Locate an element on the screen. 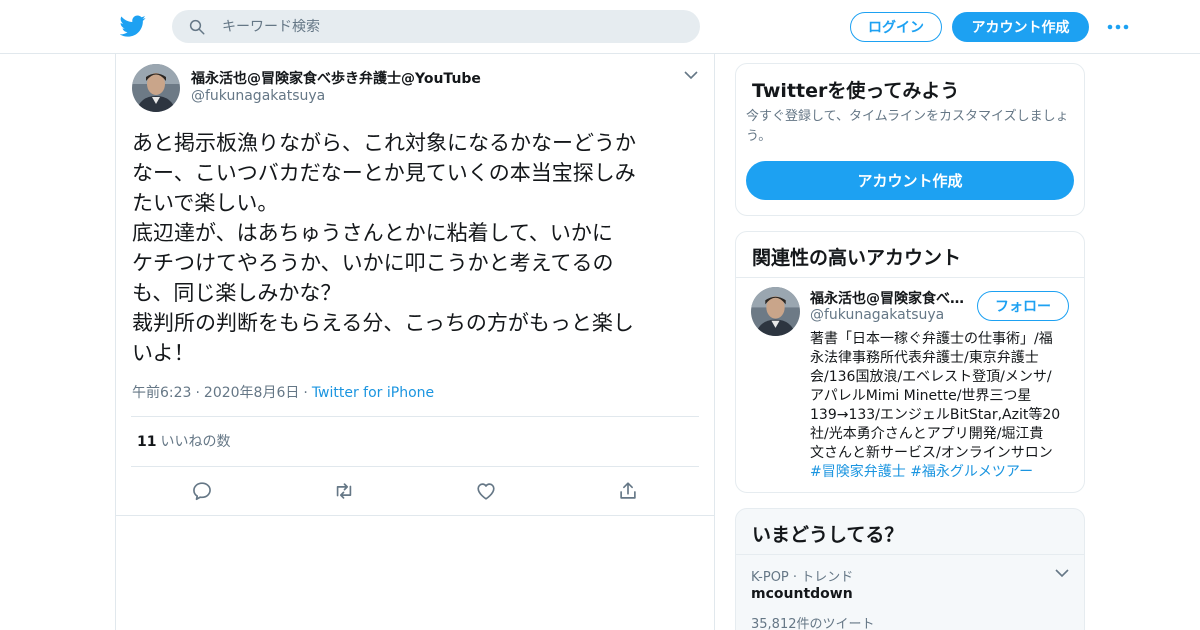 The height and width of the screenshot is (630, 1200). bio-line: 永法律事務所代表弁護士/東京弁護士 is located at coordinates (924, 358).